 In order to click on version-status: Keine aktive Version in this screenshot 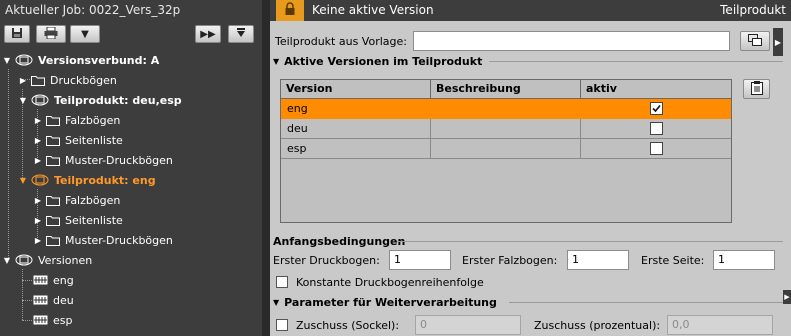, I will do `click(373, 10)`.